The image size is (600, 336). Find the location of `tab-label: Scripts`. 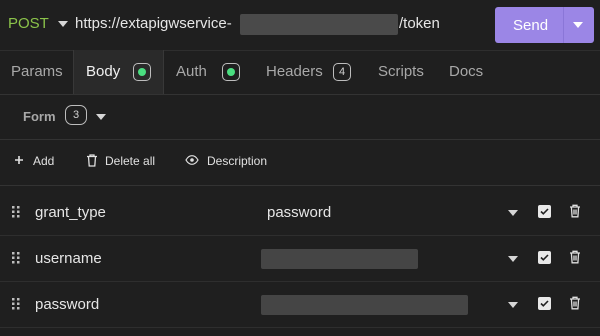

tab-label: Scripts is located at coordinates (401, 71).